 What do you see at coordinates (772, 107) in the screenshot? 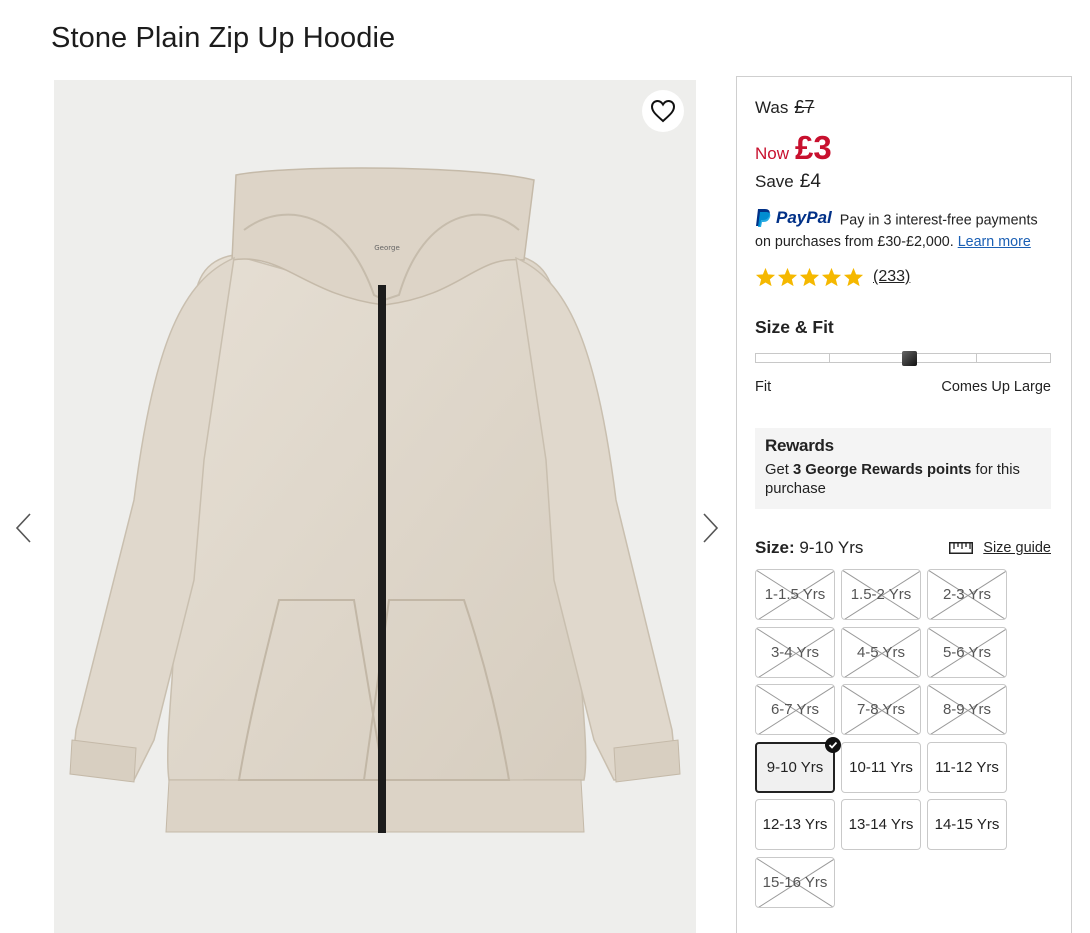
I see `was-label: Was` at bounding box center [772, 107].